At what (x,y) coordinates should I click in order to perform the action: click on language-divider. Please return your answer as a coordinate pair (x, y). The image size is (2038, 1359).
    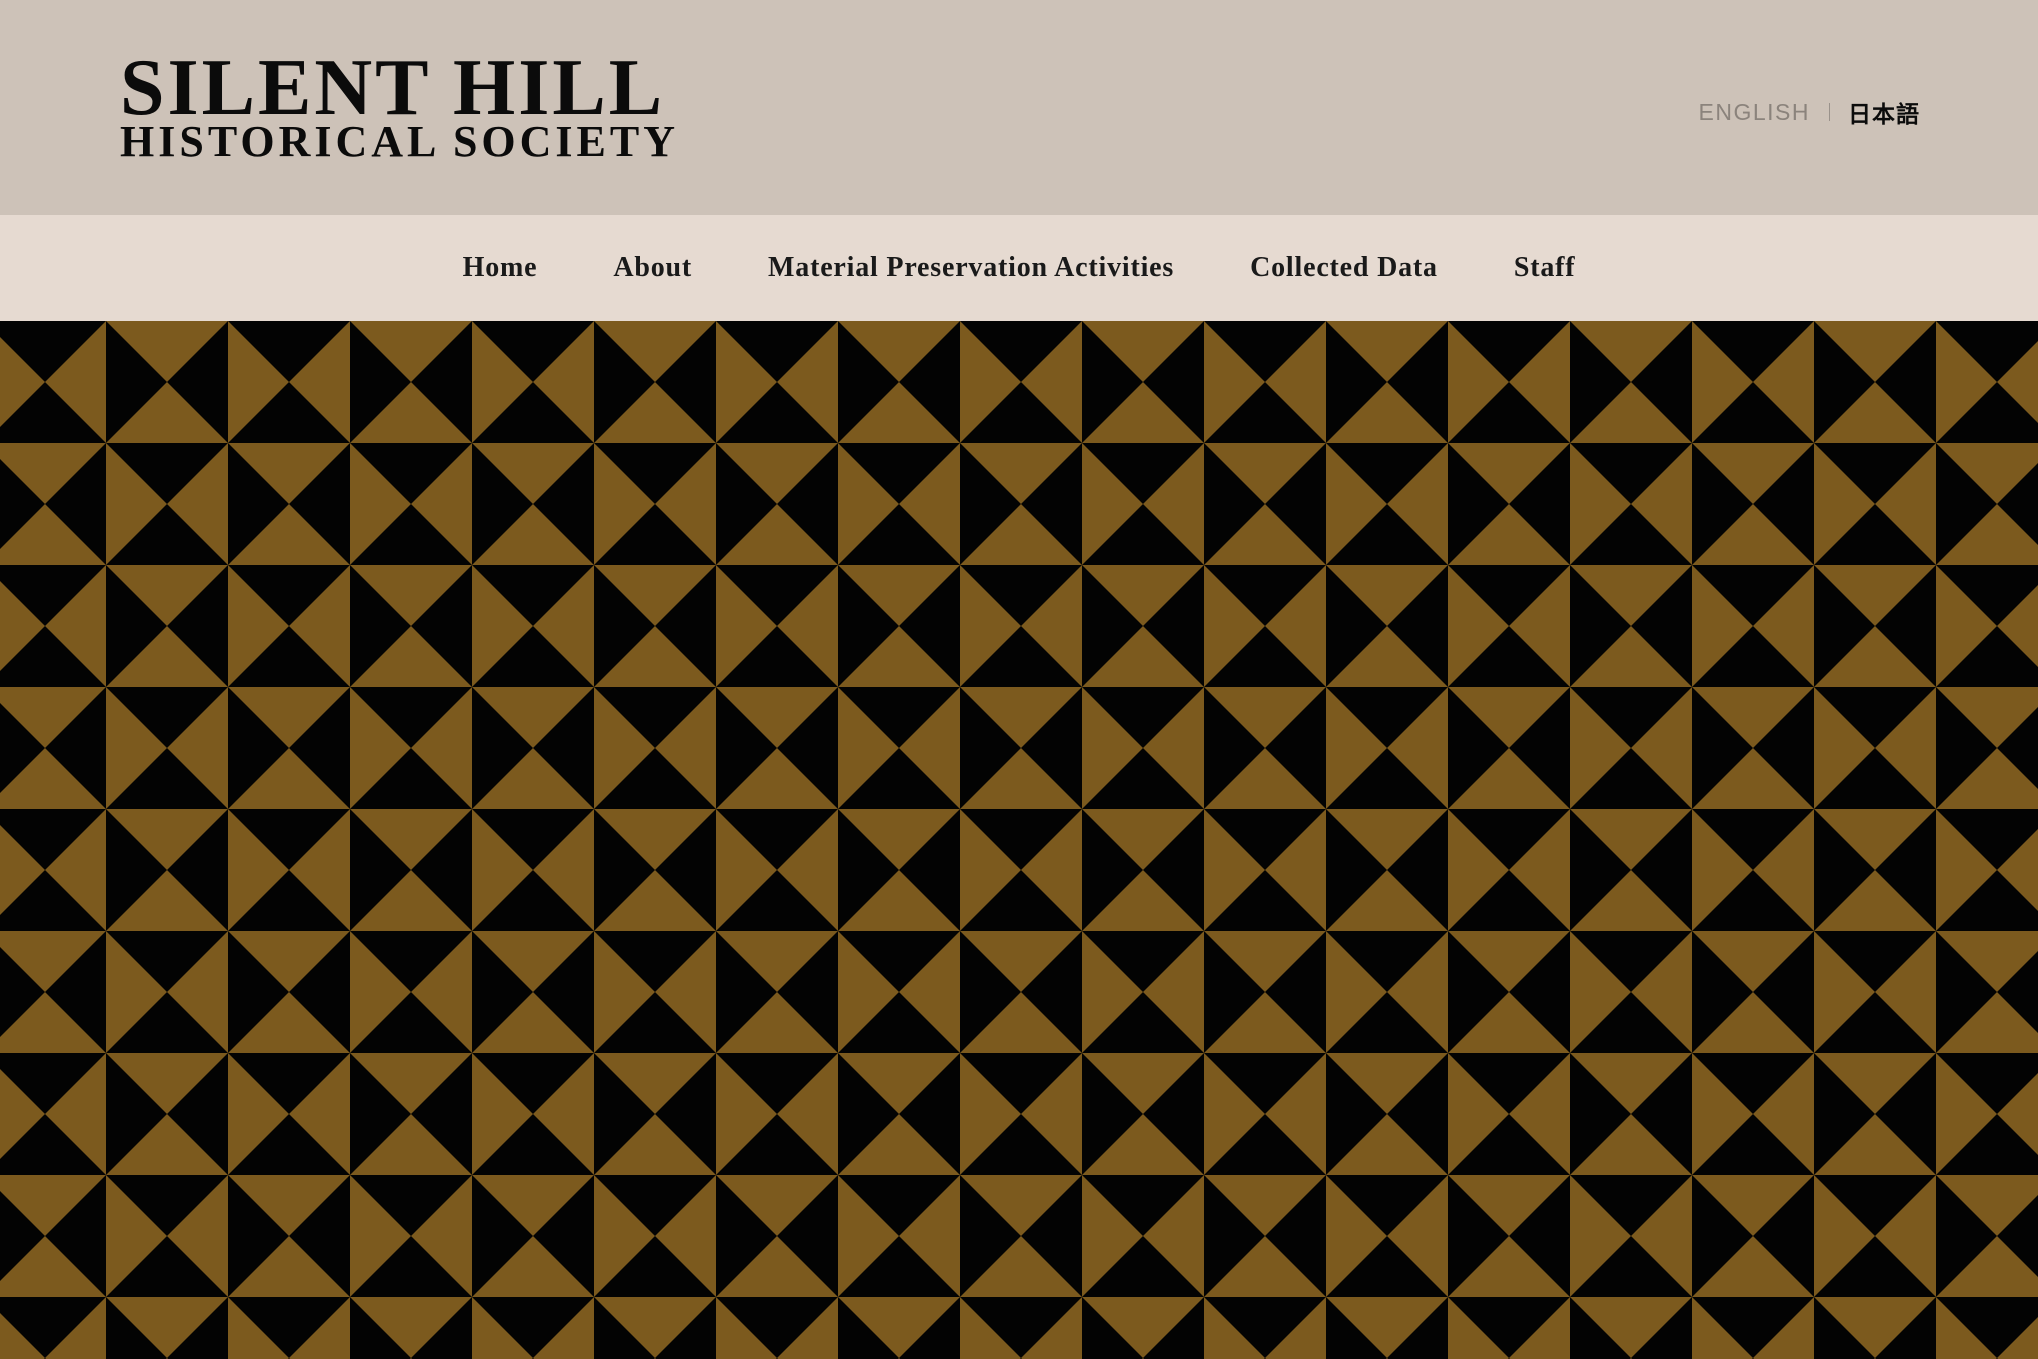
    Looking at the image, I should click on (1829, 112).